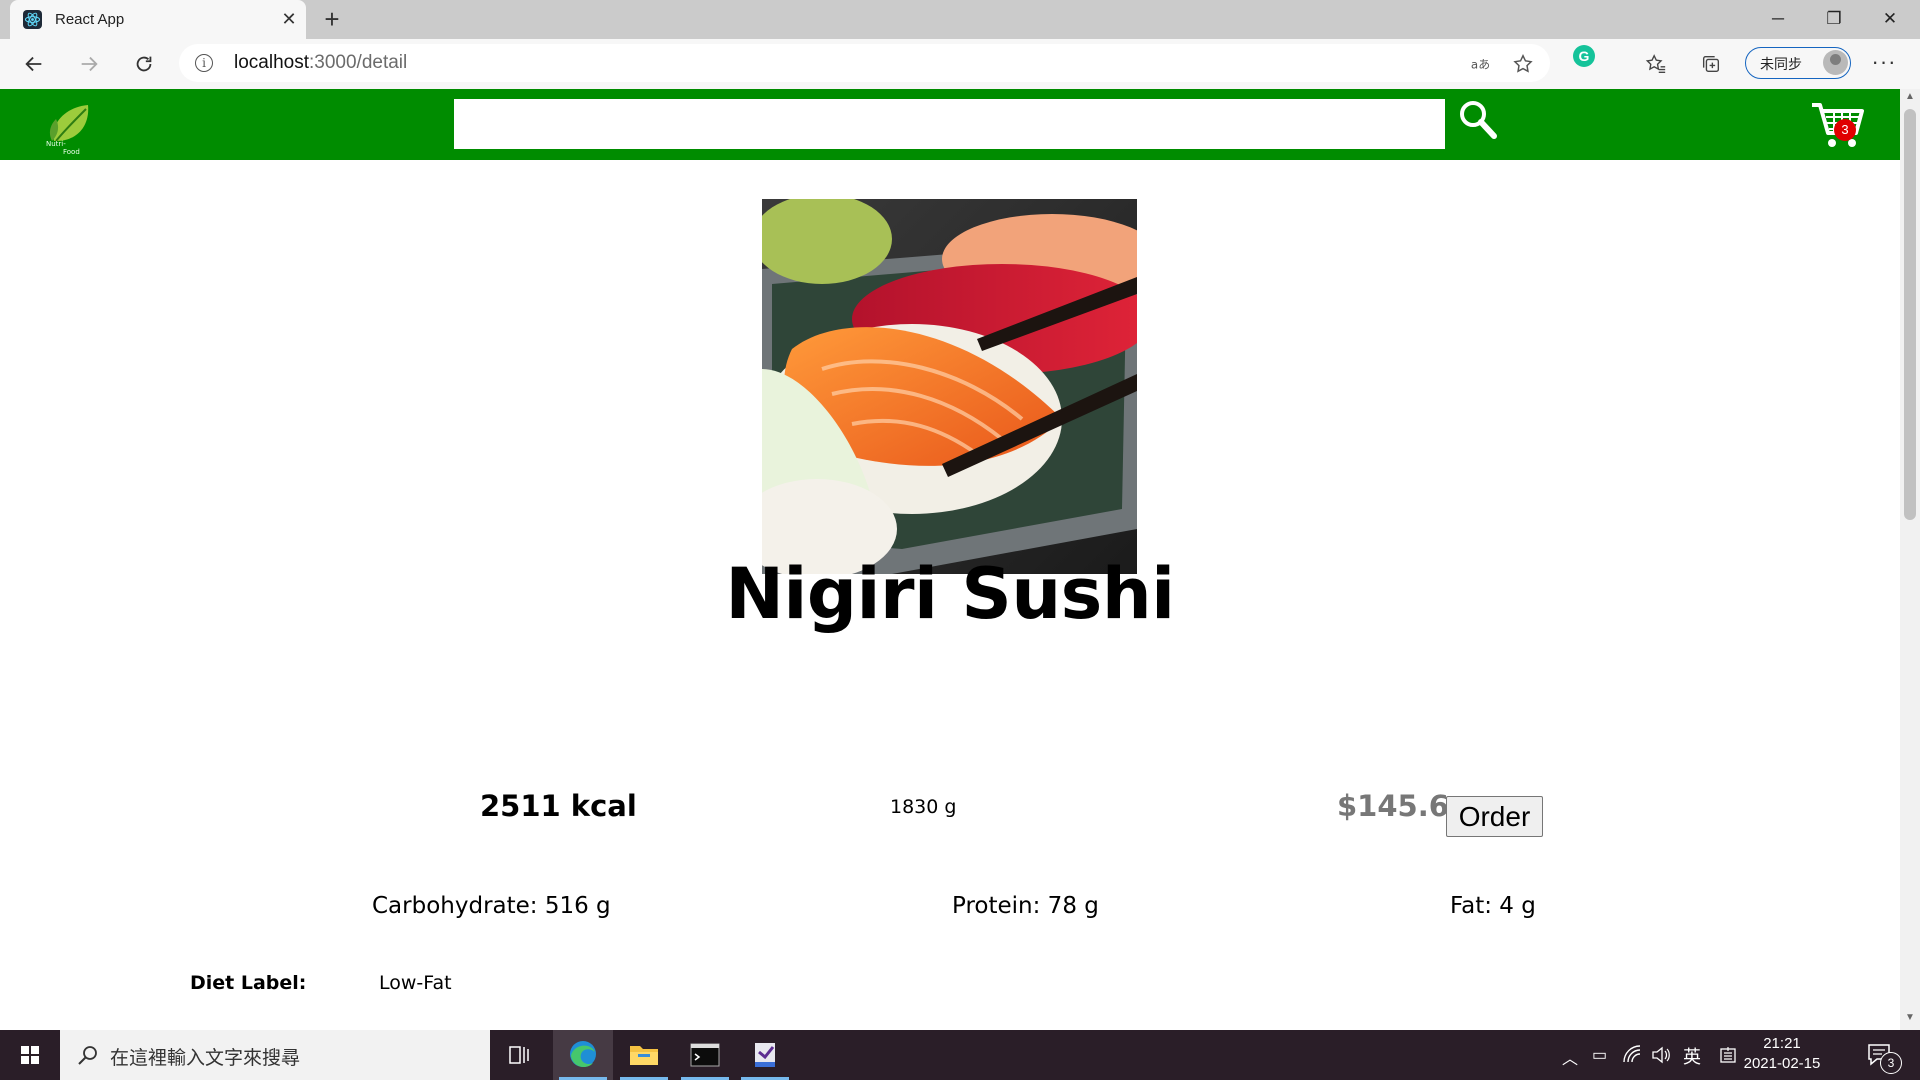 The image size is (1920, 1085). What do you see at coordinates (1599, 1055) in the screenshot?
I see `battery-icon: ▭` at bounding box center [1599, 1055].